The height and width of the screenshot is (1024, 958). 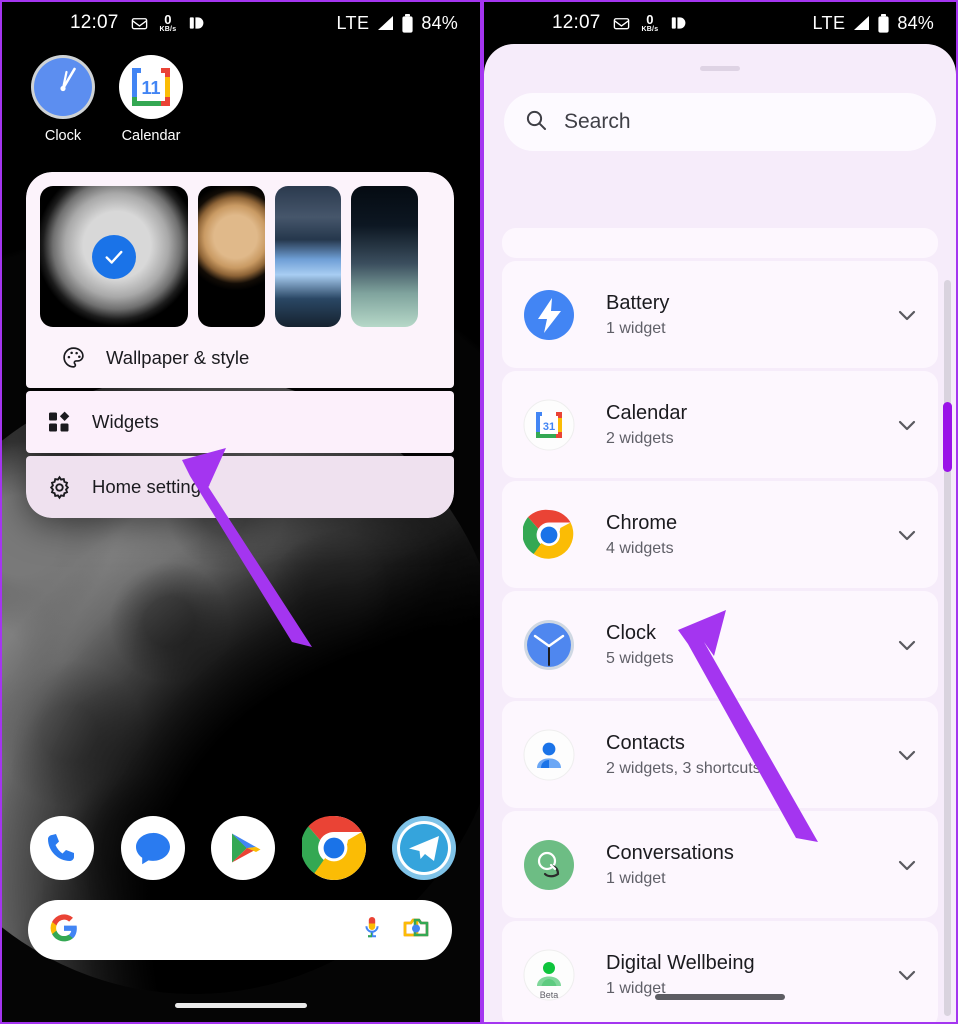 What do you see at coordinates (241, 97) in the screenshot?
I see `home-app-row: Clock 11 Calendar` at bounding box center [241, 97].